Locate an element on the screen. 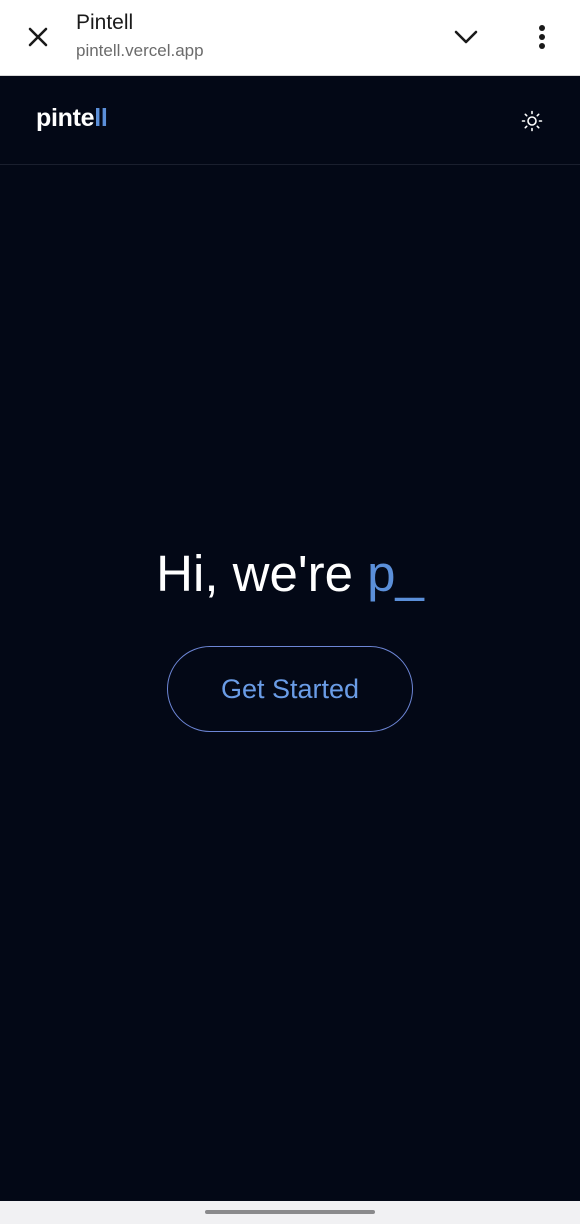 The image size is (580, 1224). close-button is located at coordinates (38, 37).